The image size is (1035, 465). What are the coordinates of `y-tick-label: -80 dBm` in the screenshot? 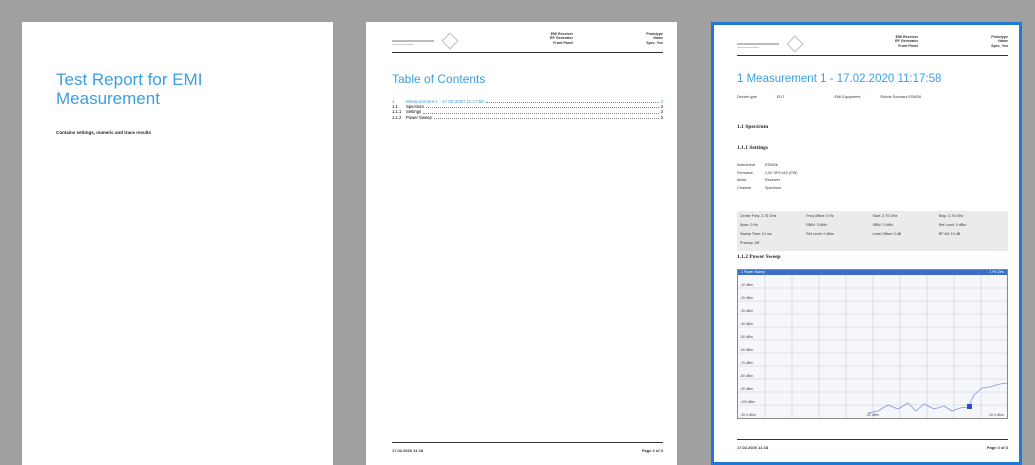 It's located at (746, 376).